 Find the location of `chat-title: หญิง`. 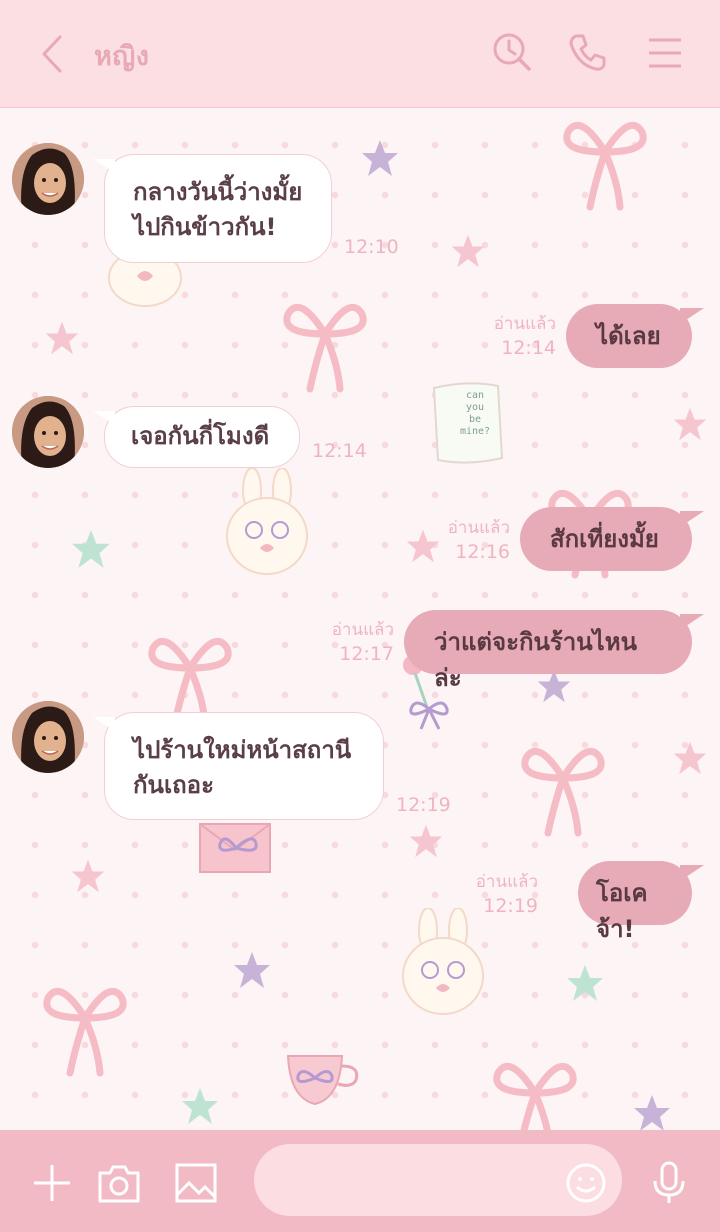

chat-title: หญิง is located at coordinates (122, 56).